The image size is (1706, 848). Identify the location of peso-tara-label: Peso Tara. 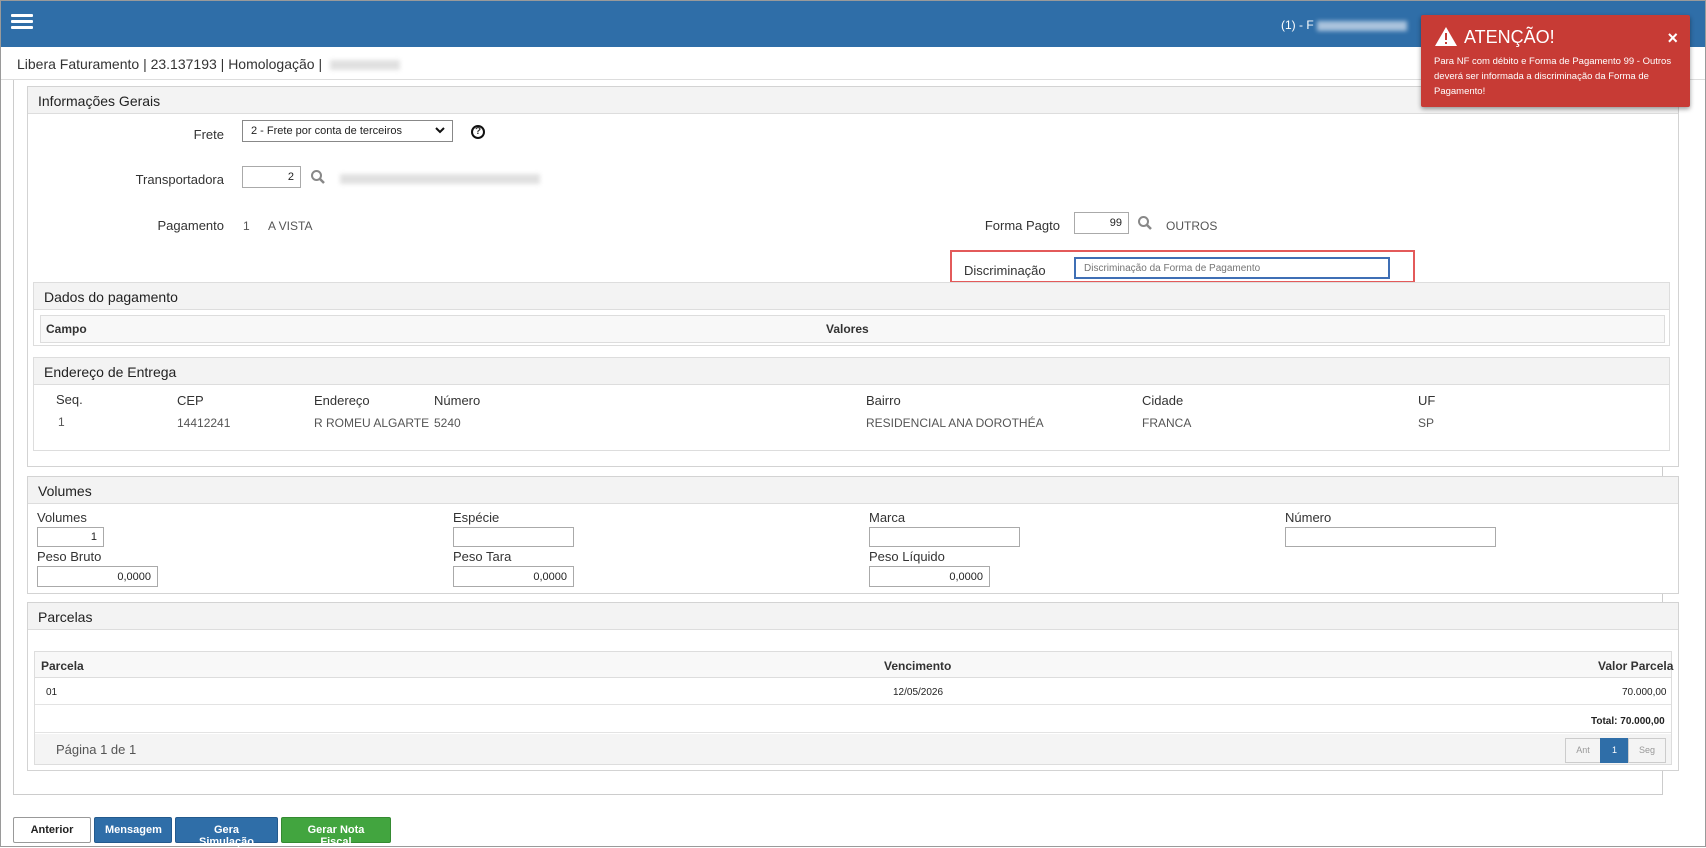
(482, 556).